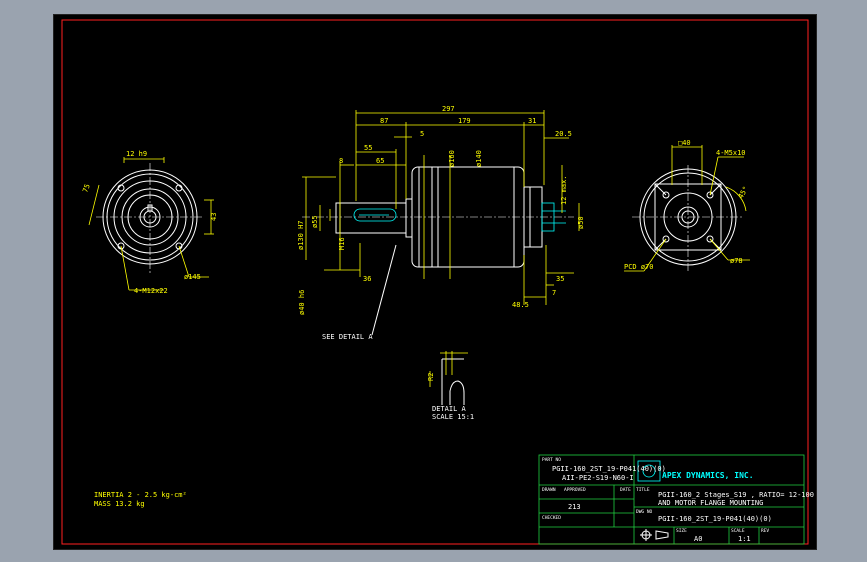 Image resolution: width=867 pixels, height=562 pixels. Describe the element at coordinates (738, 531) in the screenshot. I see `tb-scale-label: SCALE` at that location.